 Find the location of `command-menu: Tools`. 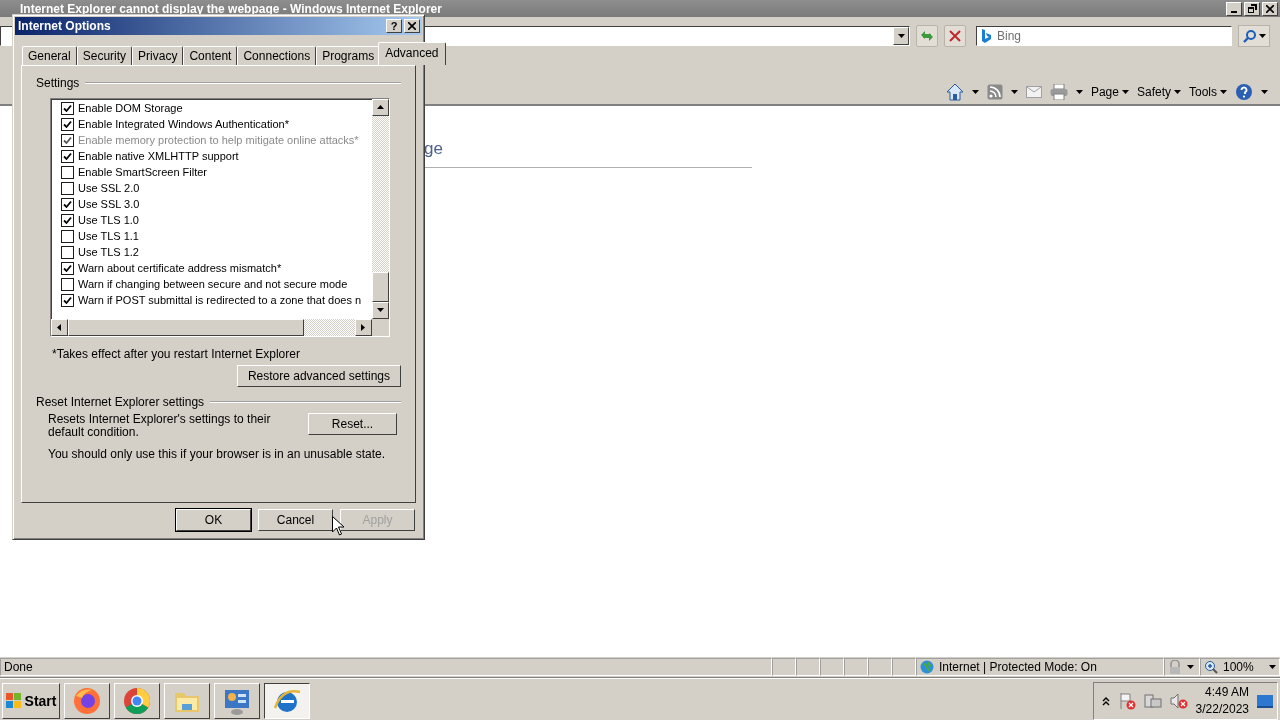

command-menu: Tools is located at coordinates (1208, 92).